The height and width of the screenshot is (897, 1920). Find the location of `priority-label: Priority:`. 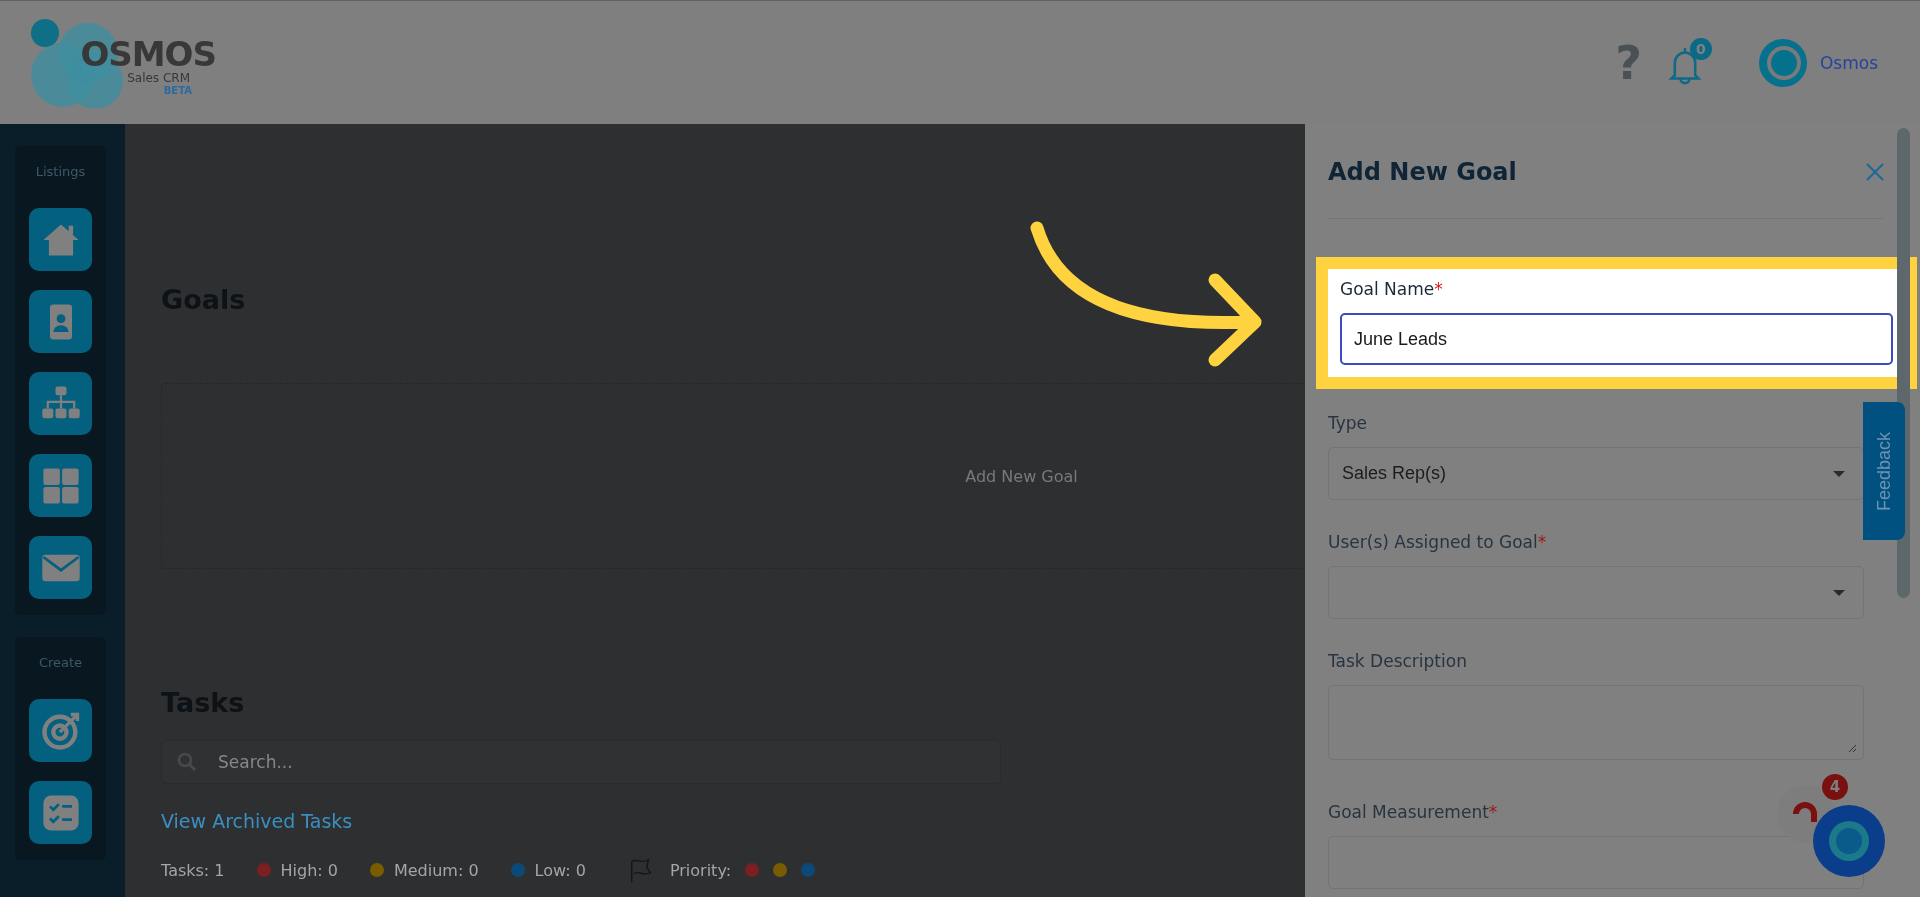

priority-label: Priority: is located at coordinates (700, 870).